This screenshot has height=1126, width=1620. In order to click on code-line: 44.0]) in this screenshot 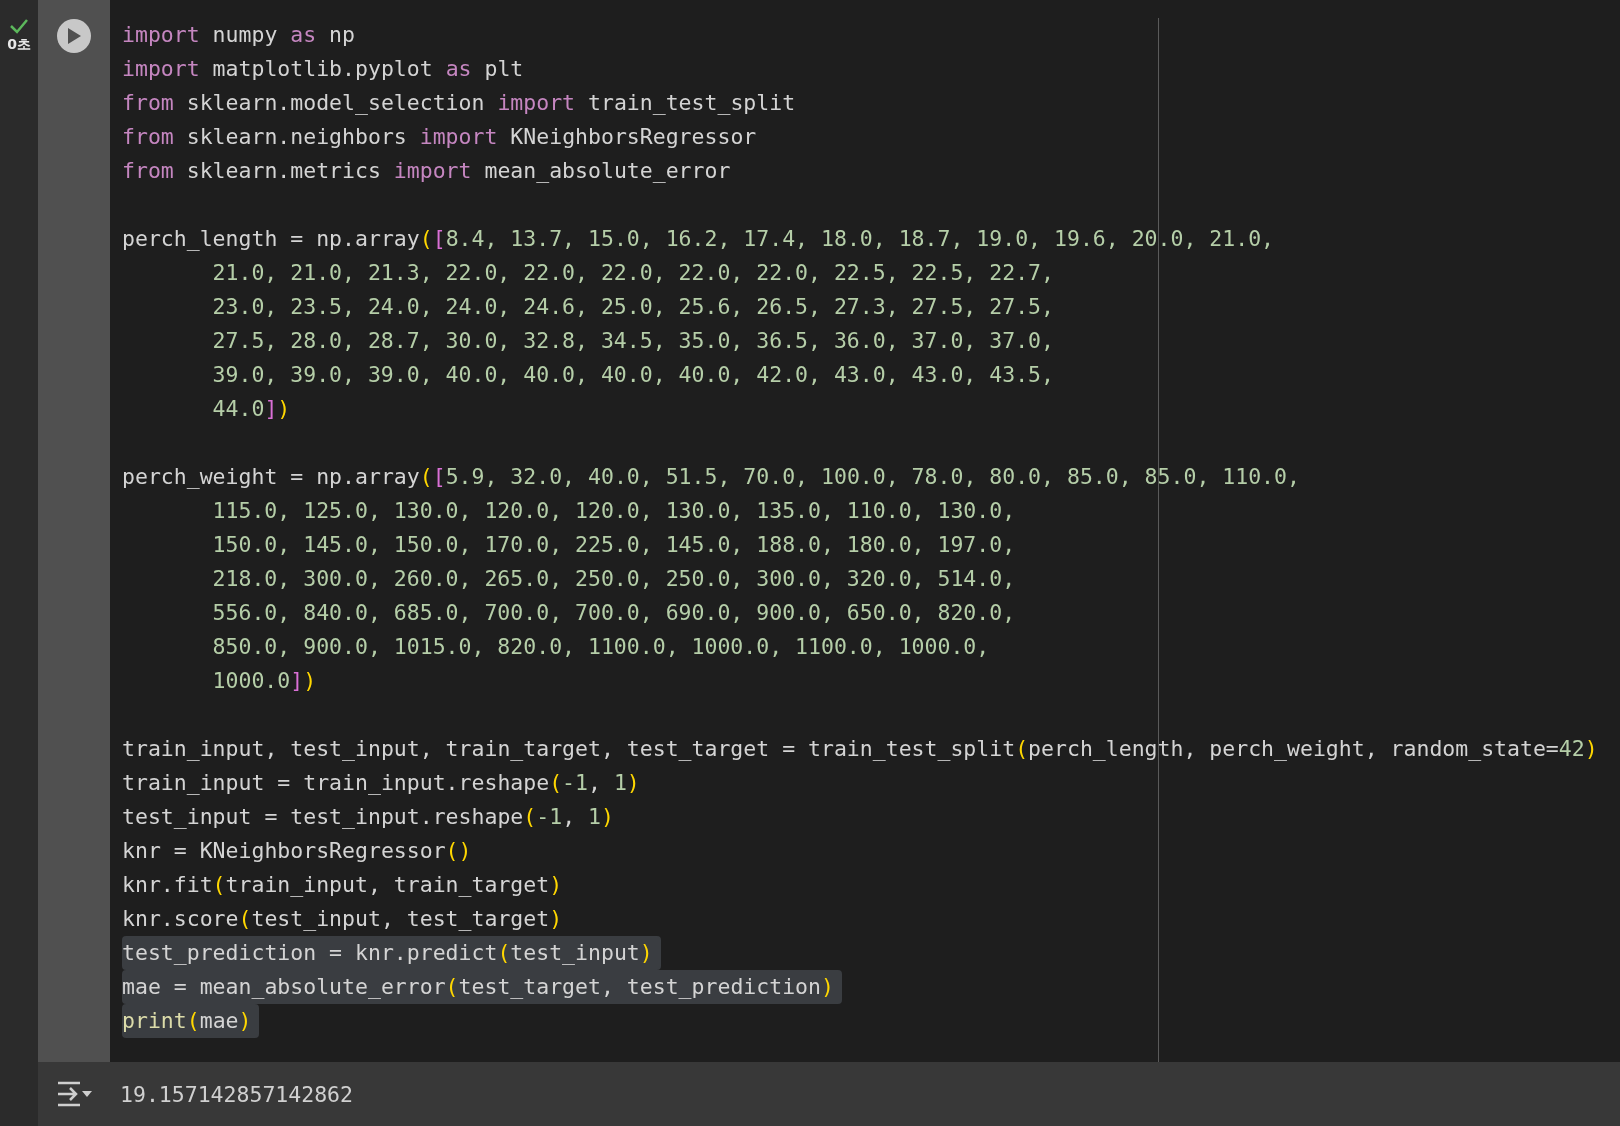, I will do `click(252, 409)`.